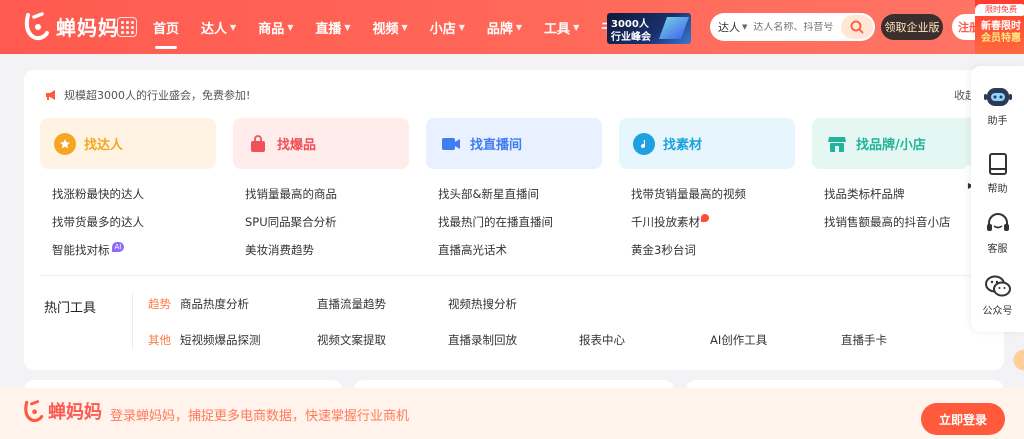 The height and width of the screenshot is (439, 1024). Describe the element at coordinates (335, 200) in the screenshot. I see `link-top-sales-product: 找销量最高的商品` at that location.